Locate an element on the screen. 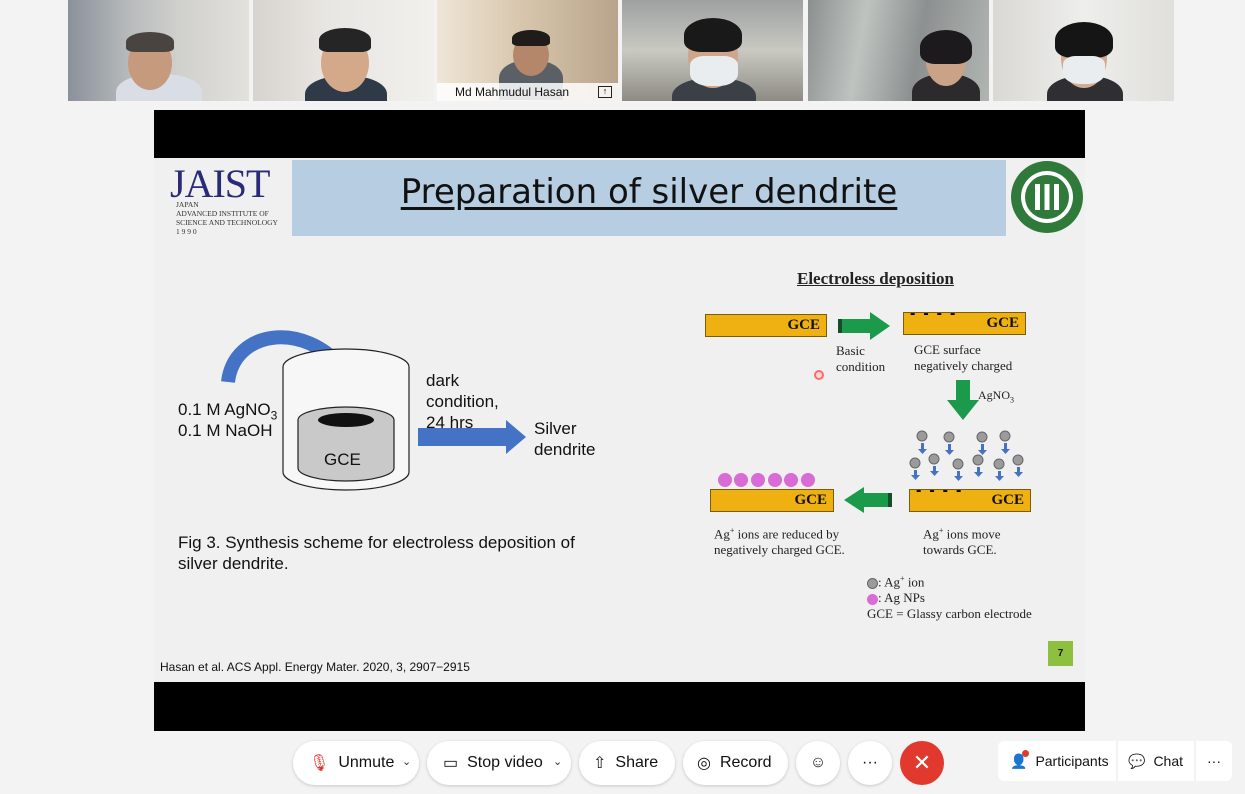 The height and width of the screenshot is (794, 1245). condition-label: dark condition, 24 hrs is located at coordinates (462, 401).